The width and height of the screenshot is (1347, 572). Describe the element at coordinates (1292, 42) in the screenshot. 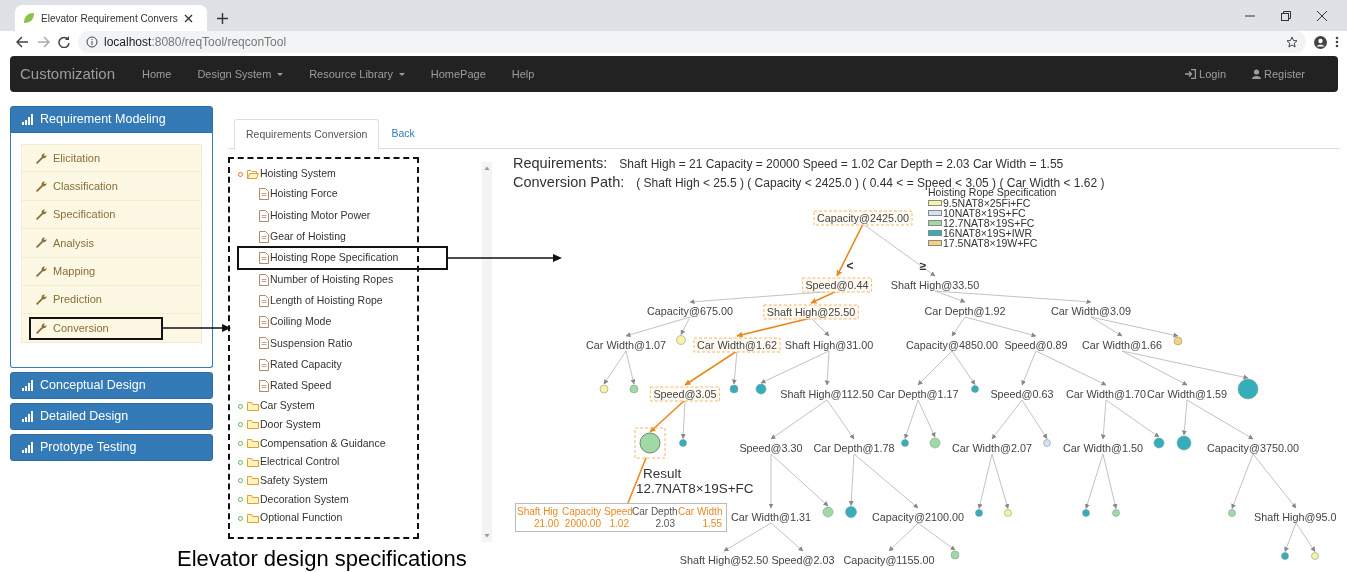

I see `star-icon` at that location.